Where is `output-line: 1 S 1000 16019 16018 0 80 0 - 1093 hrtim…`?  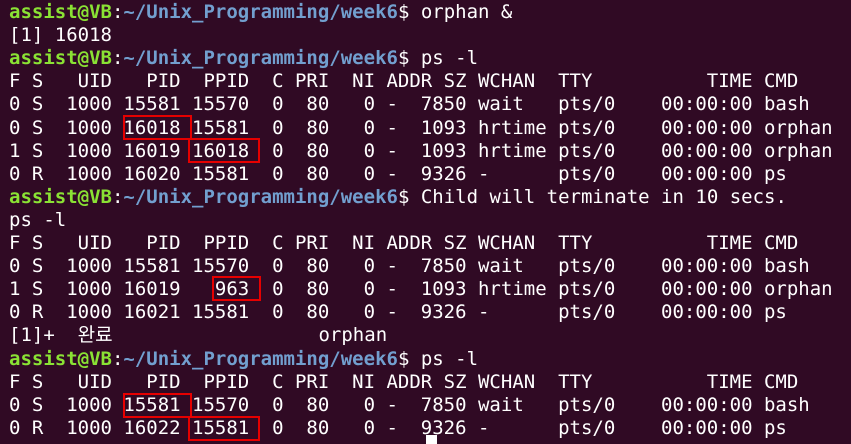 output-line: 1 S 1000 16019 16018 0 80 0 - 1093 hrtim… is located at coordinates (421, 150).